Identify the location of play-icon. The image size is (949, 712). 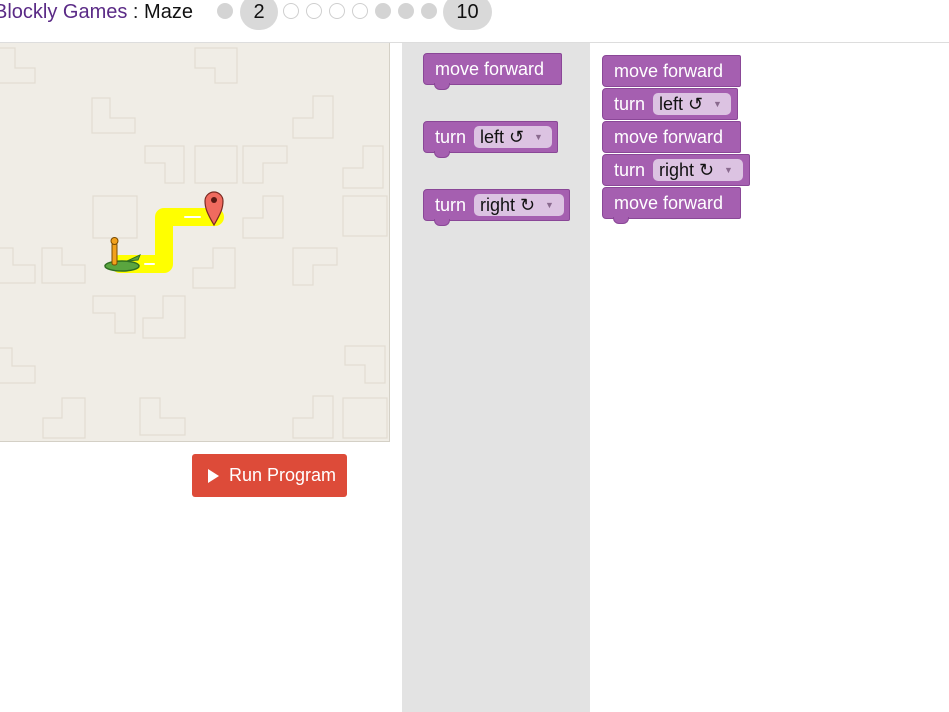
(213, 476).